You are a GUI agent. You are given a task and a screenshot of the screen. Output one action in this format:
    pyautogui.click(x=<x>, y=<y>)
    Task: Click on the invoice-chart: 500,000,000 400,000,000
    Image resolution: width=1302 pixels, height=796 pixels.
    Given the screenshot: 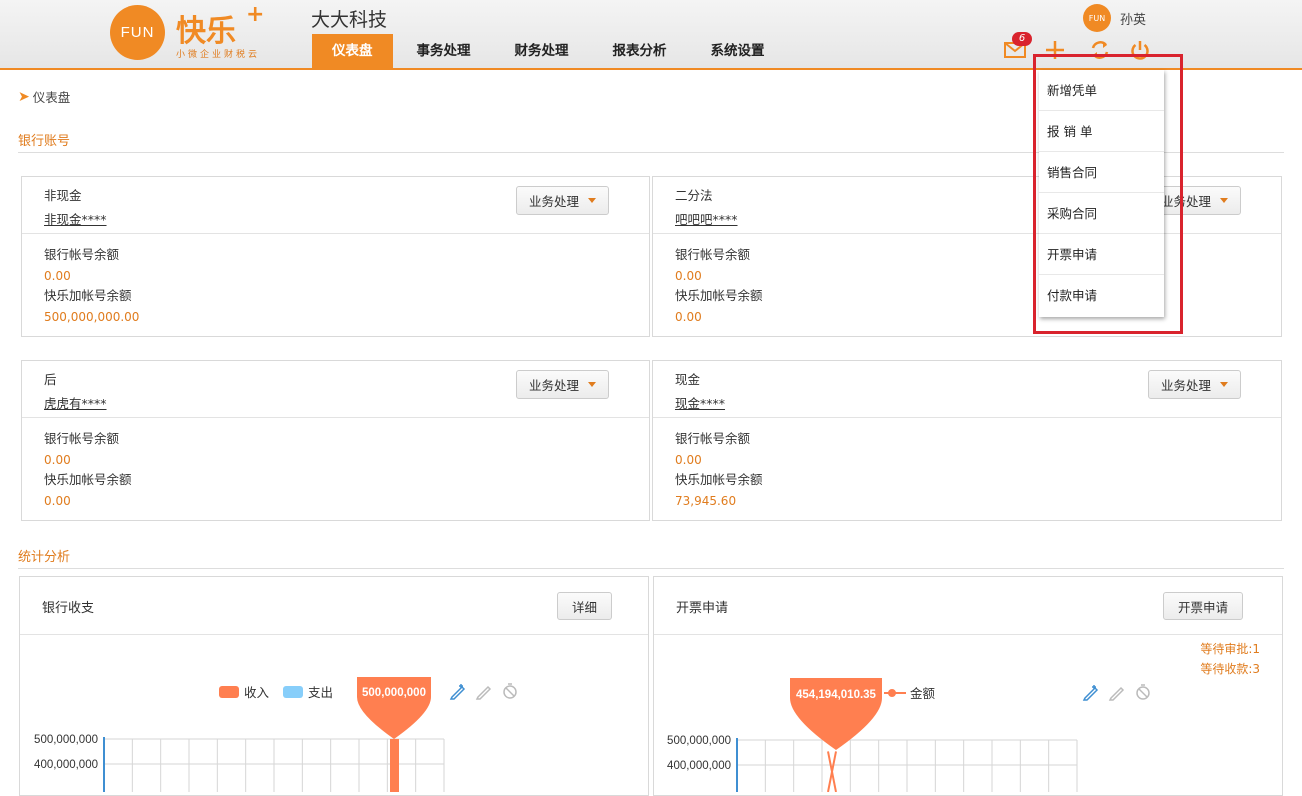 What is the action you would take?
    pyautogui.click(x=872, y=763)
    